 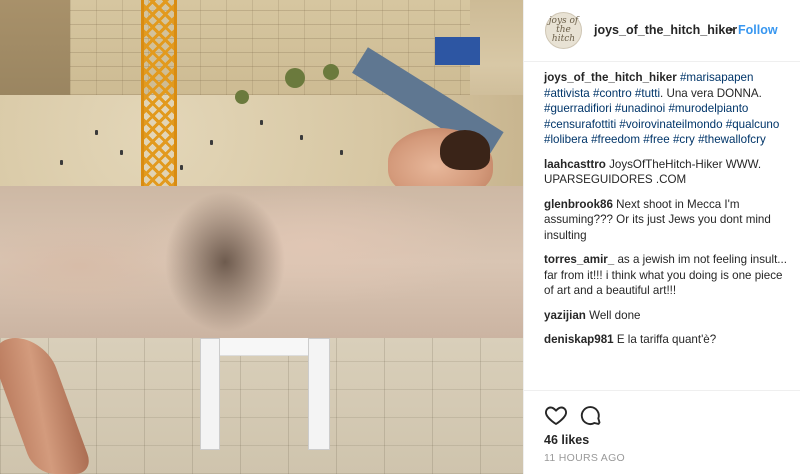 What do you see at coordinates (566, 440) in the screenshot?
I see `likes-count: 46 likes` at bounding box center [566, 440].